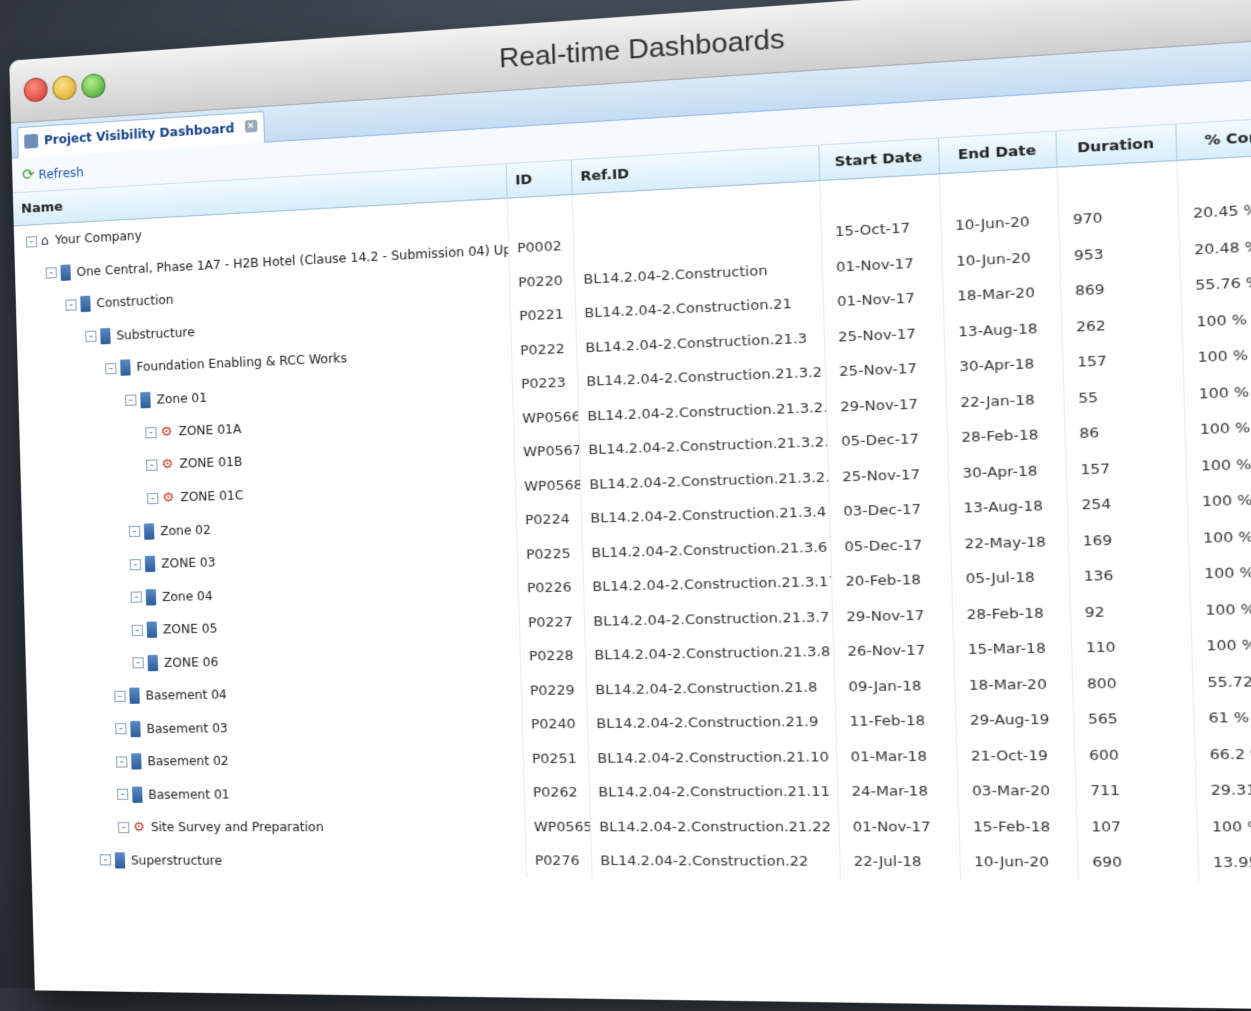 This screenshot has height=1011, width=1251. Describe the element at coordinates (1003, 365) in the screenshot. I see `end-date-cell: 30-Apr-18` at that location.